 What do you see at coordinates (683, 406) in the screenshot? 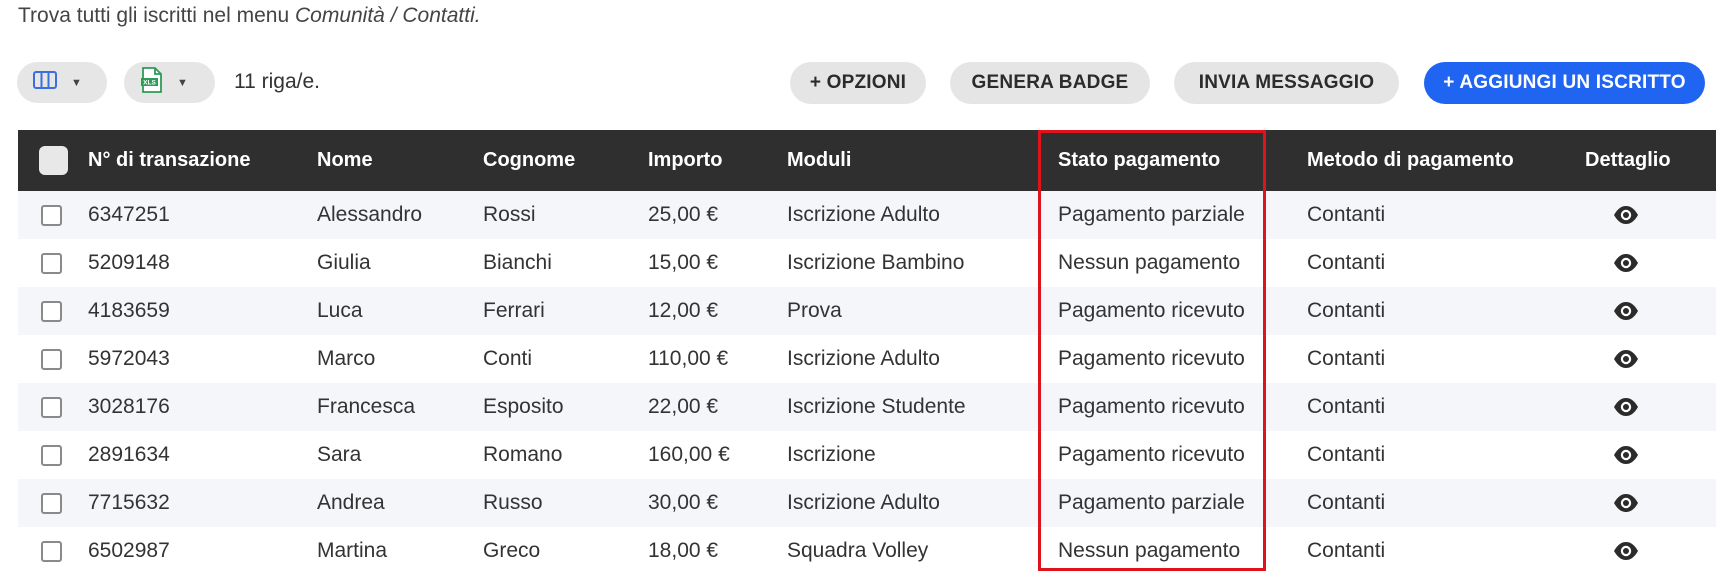
I see `amount-cell: 22,00 €` at bounding box center [683, 406].